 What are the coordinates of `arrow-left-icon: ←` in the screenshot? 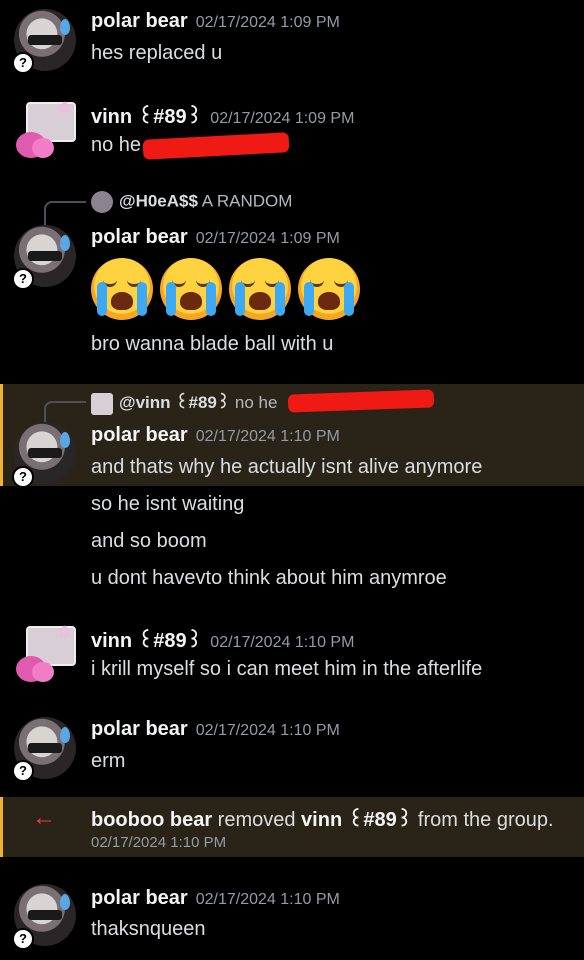 It's located at (44, 817).